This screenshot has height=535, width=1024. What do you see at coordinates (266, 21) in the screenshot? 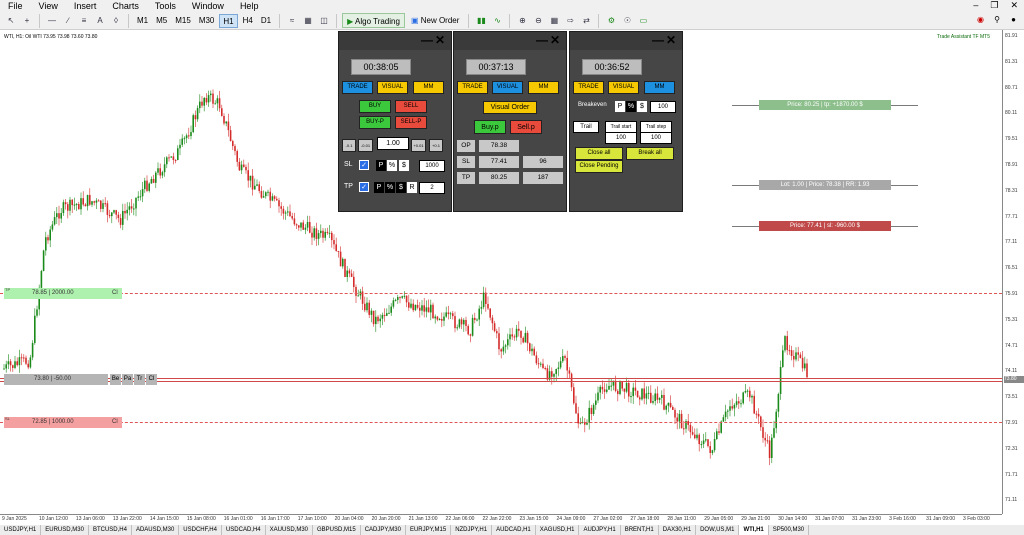
I see `tf-d1: D1` at bounding box center [266, 21].